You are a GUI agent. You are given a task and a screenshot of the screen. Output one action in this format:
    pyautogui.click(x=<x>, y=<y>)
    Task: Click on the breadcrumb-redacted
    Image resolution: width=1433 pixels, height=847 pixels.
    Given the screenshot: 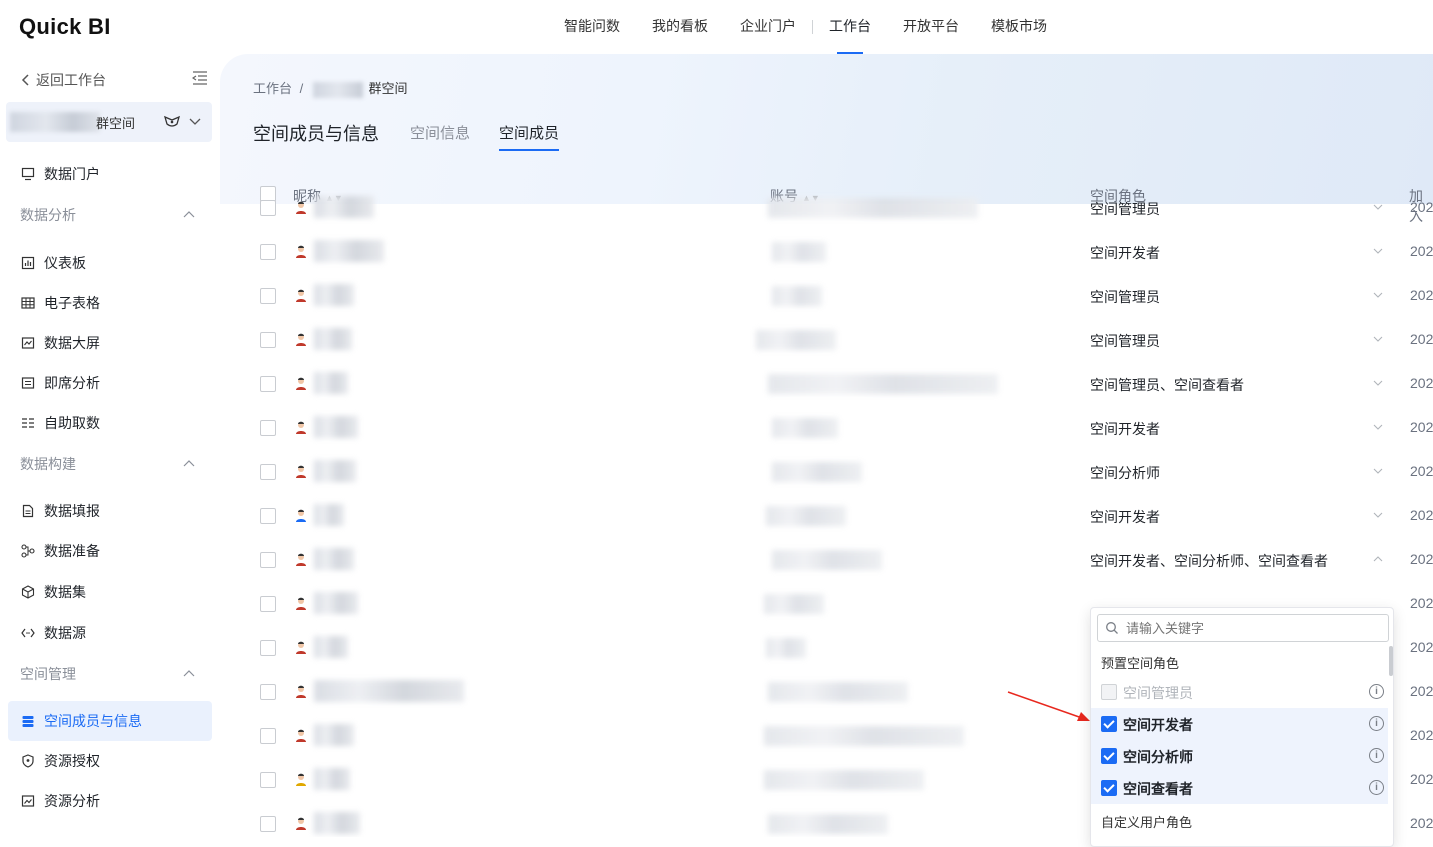 What is the action you would take?
    pyautogui.click(x=337, y=89)
    